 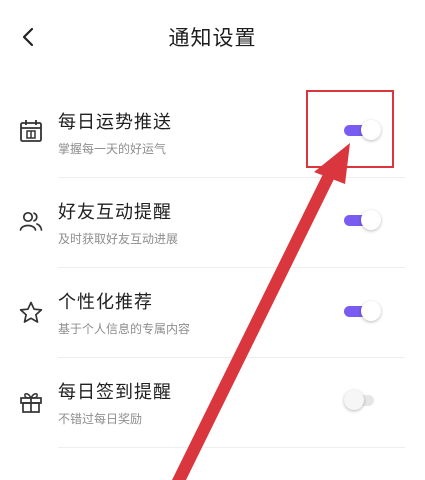 What do you see at coordinates (31, 312) in the screenshot?
I see `star-icon` at bounding box center [31, 312].